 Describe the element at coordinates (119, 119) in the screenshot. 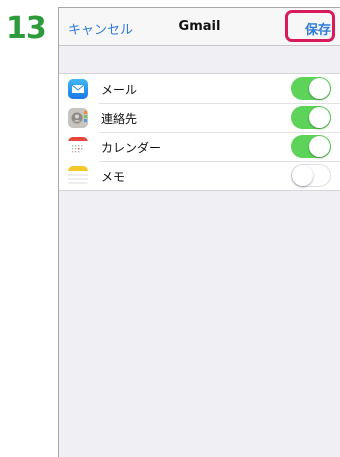

I see `contacts-label: 連絡先` at that location.